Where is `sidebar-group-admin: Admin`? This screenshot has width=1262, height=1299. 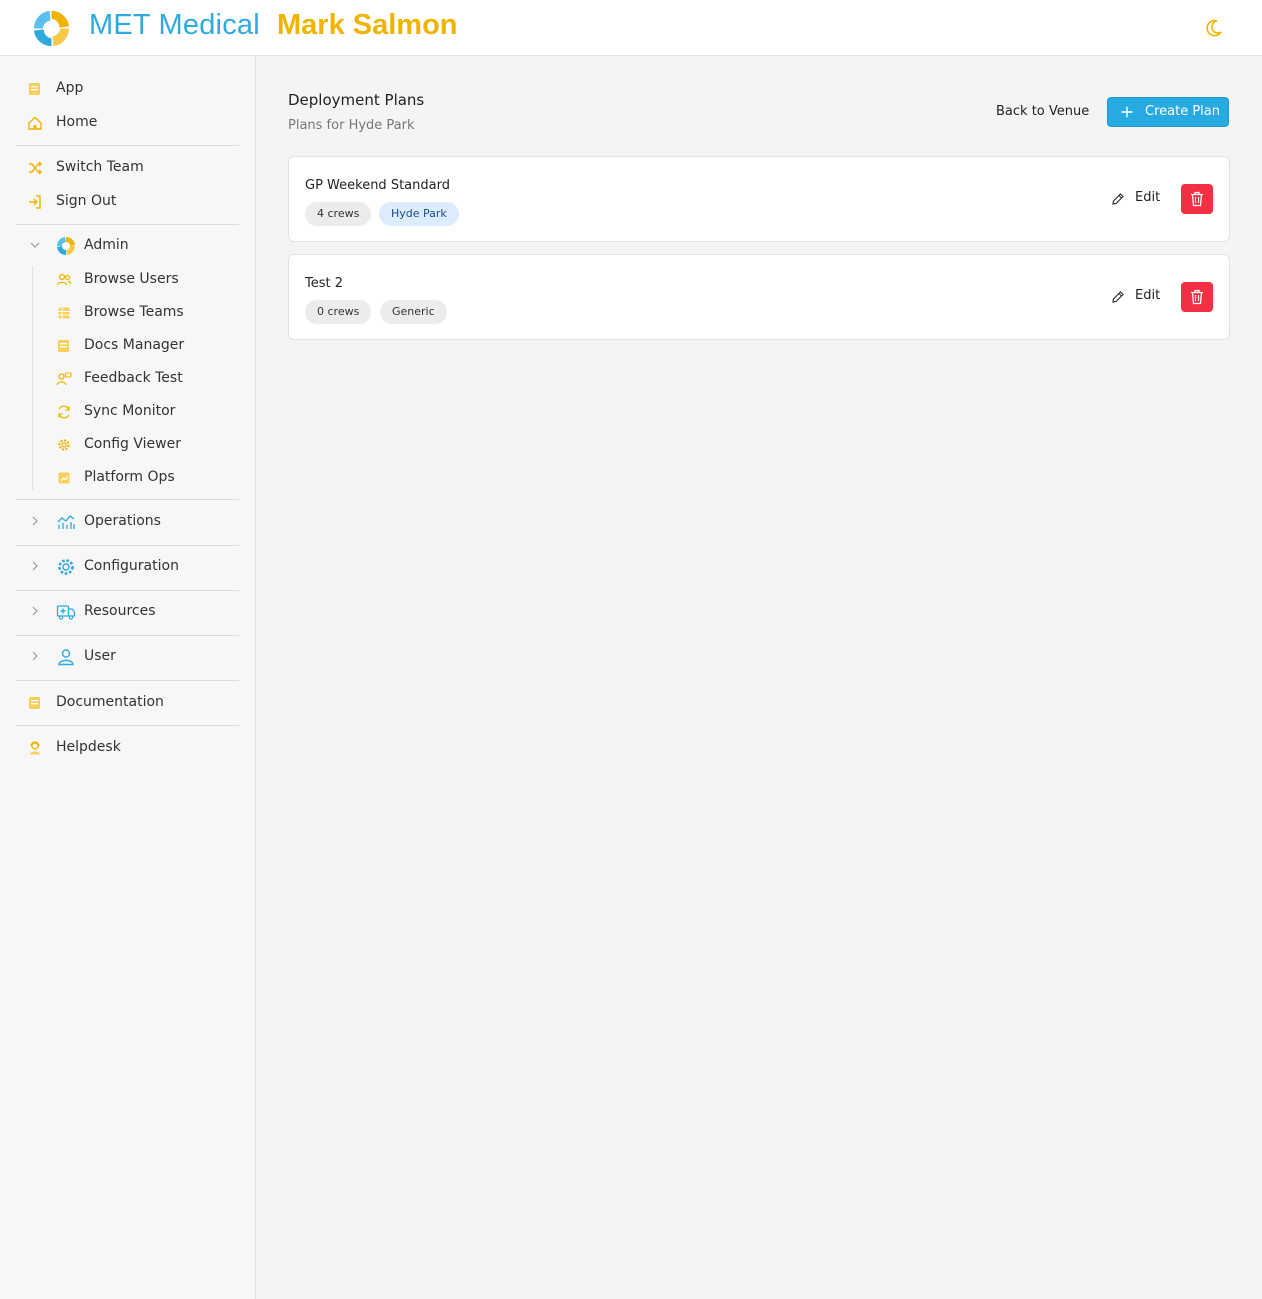 sidebar-group-admin: Admin is located at coordinates (127, 246).